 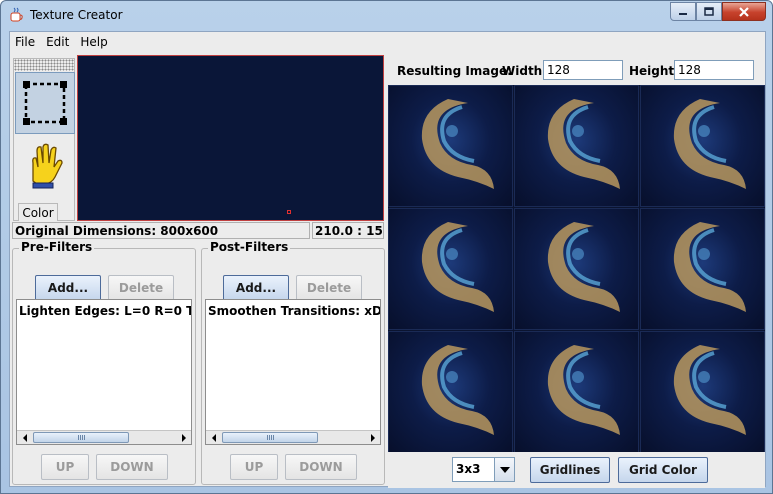 What do you see at coordinates (254, 467) in the screenshot?
I see `post-up-button: UP` at bounding box center [254, 467].